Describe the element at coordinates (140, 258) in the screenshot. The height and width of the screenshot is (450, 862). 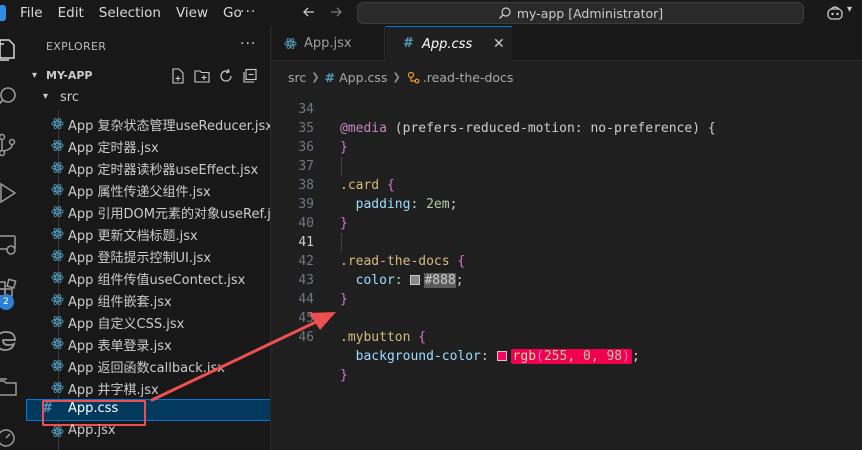
I see `file-name: App 登陆提示控制UI.jsx` at that location.